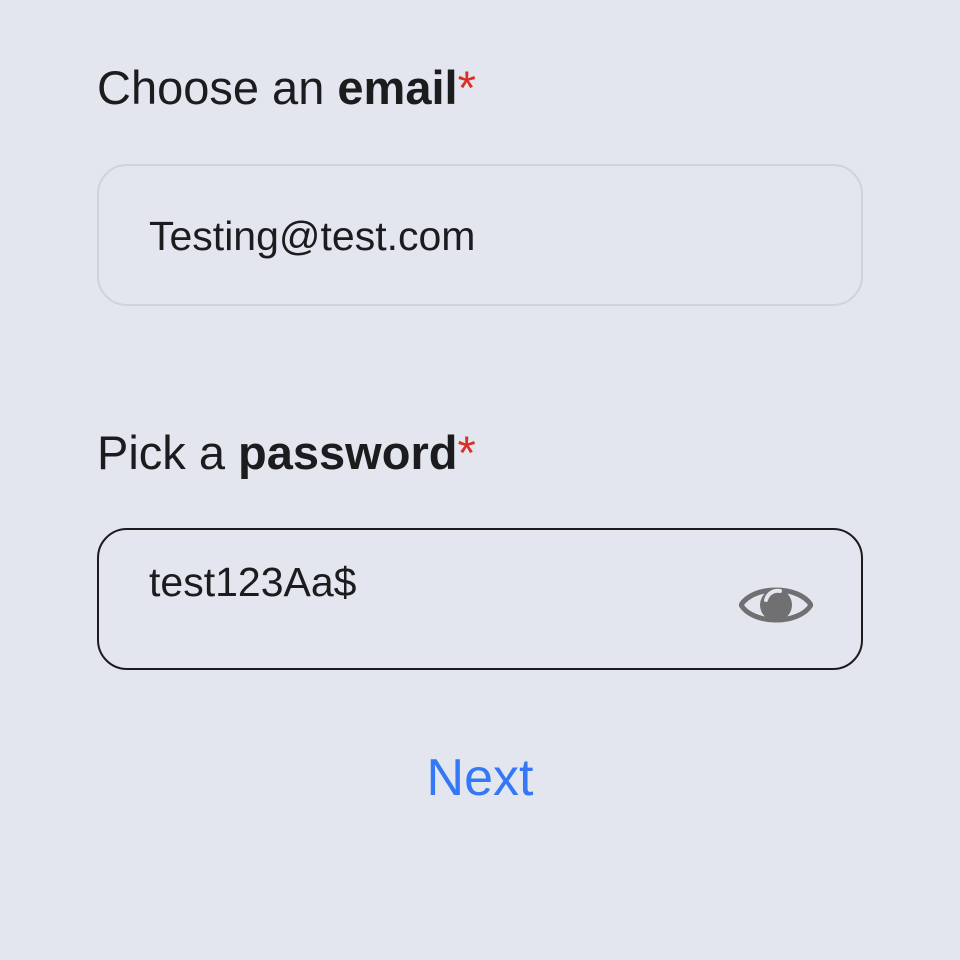  Describe the element at coordinates (168, 452) in the screenshot. I see `password-label-prefix: Pick a` at that location.